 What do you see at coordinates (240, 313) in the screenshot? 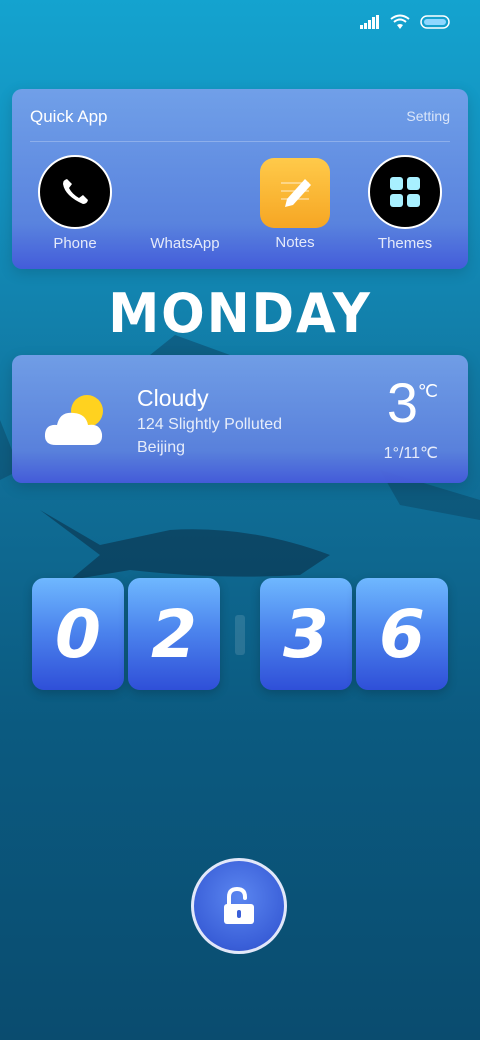
I see `day-of-week: MONDAY` at bounding box center [240, 313].